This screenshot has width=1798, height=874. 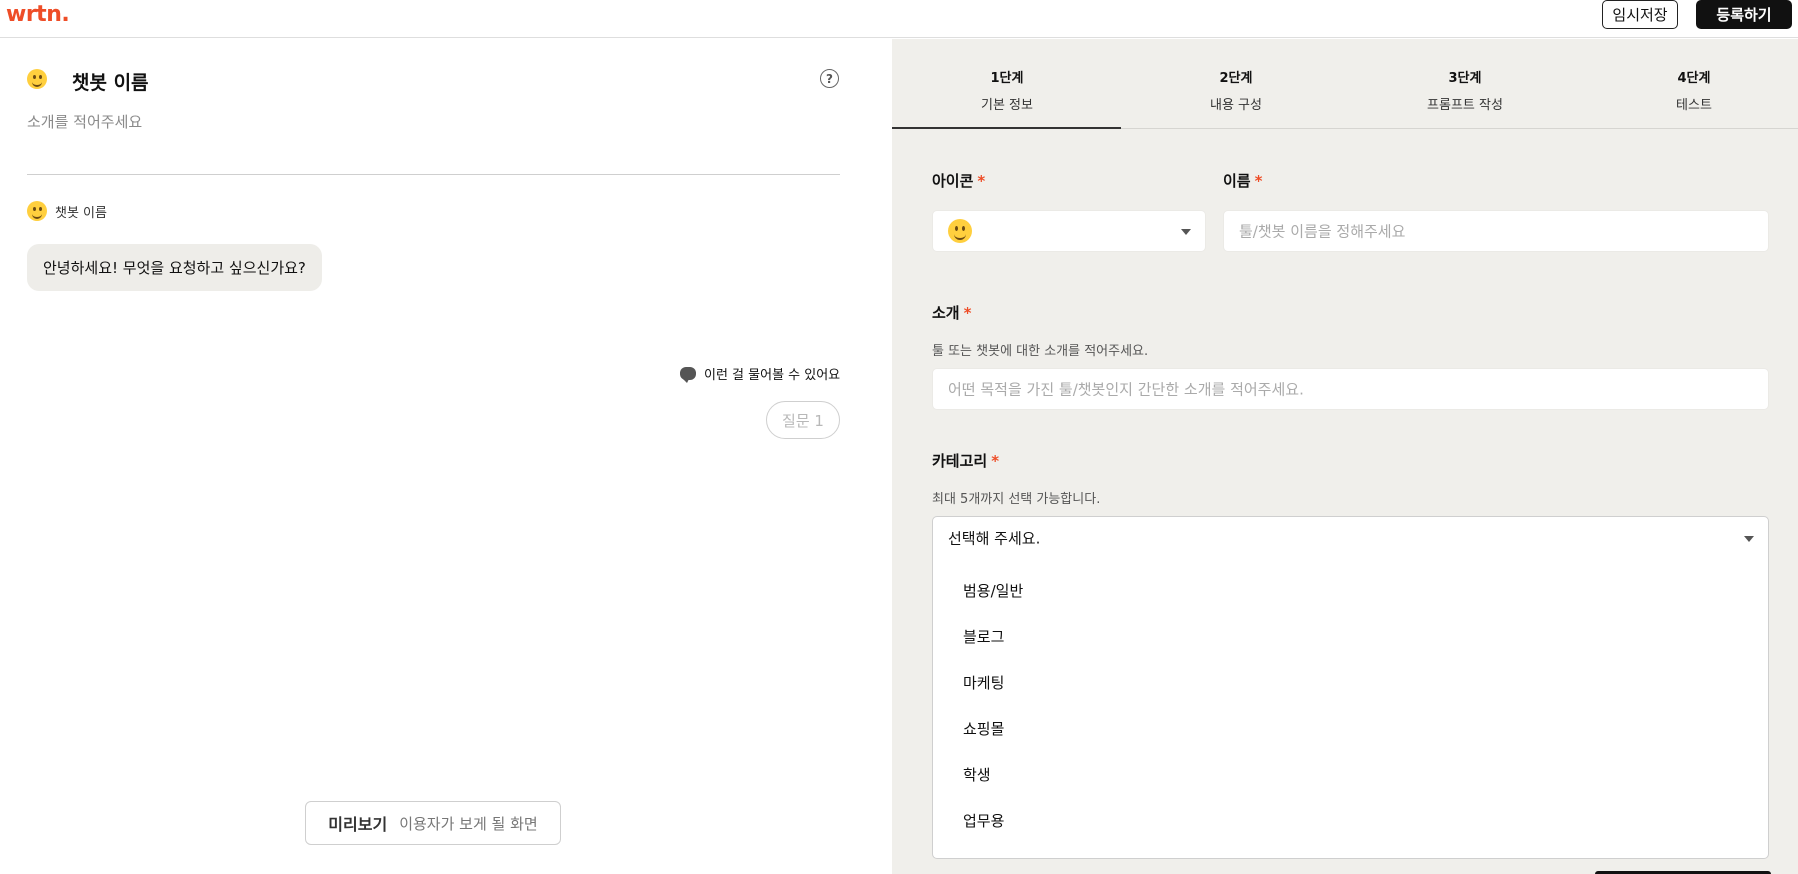 What do you see at coordinates (899, 19) in the screenshot?
I see `top-bar: wrtn. 임시저장 등록하기` at bounding box center [899, 19].